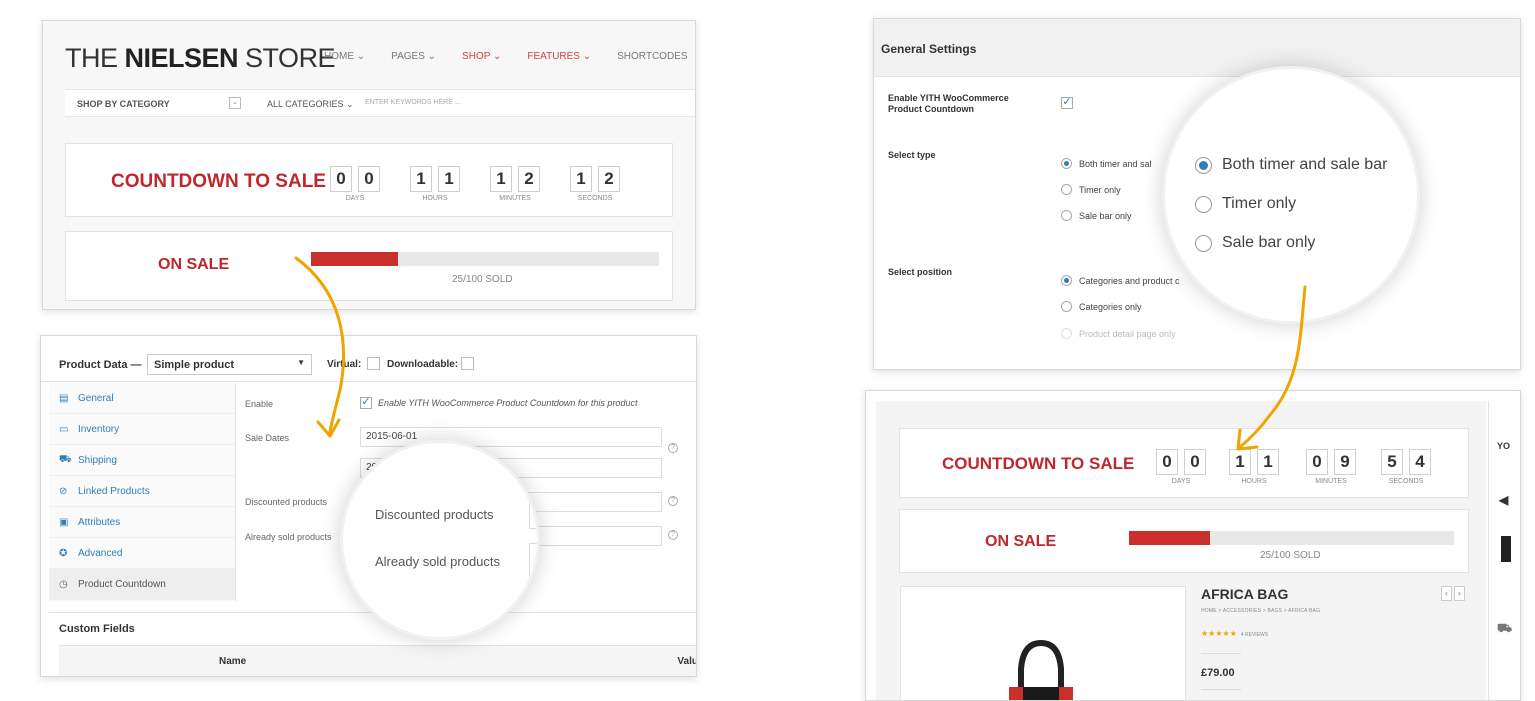  I want to click on already-sold-label: Already sold products, so click(288, 537).